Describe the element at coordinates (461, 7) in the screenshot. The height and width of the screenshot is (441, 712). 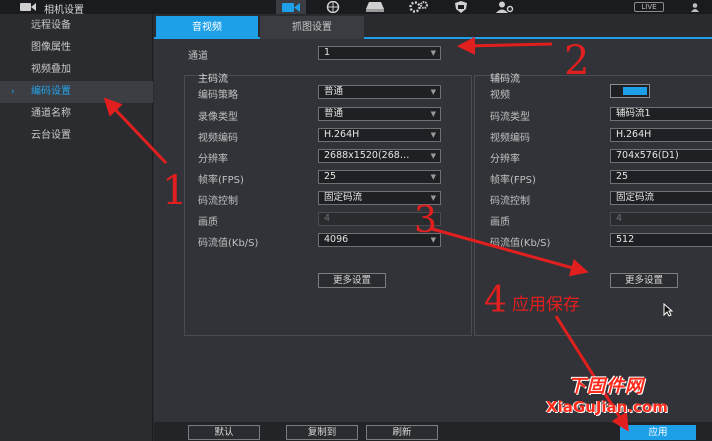
I see `shield-icon` at that location.